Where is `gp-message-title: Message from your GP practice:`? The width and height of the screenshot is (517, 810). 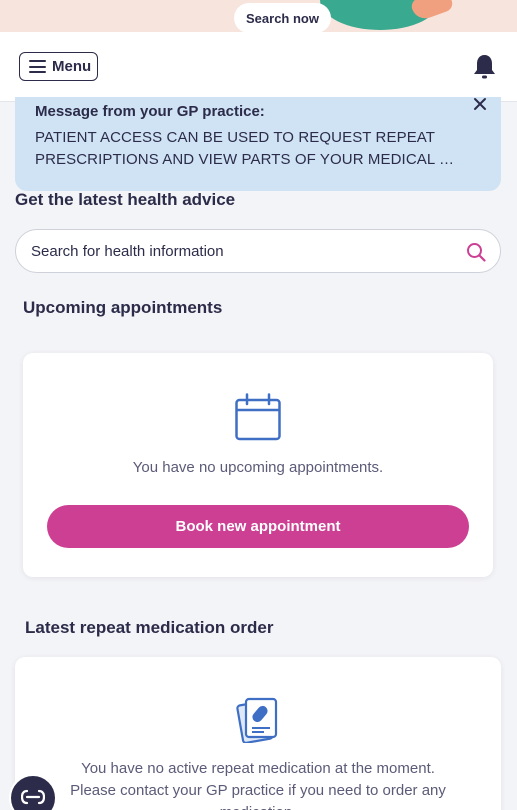 gp-message-title: Message from your GP practice: is located at coordinates (150, 111).